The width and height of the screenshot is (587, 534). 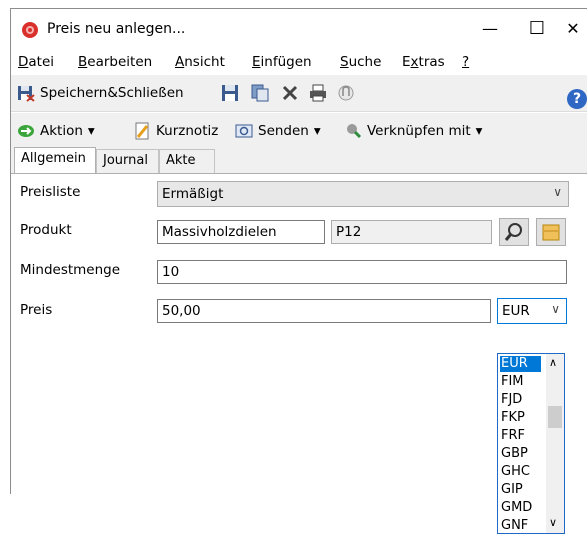 I want to click on send-caret-icon: ▾, so click(x=317, y=131).